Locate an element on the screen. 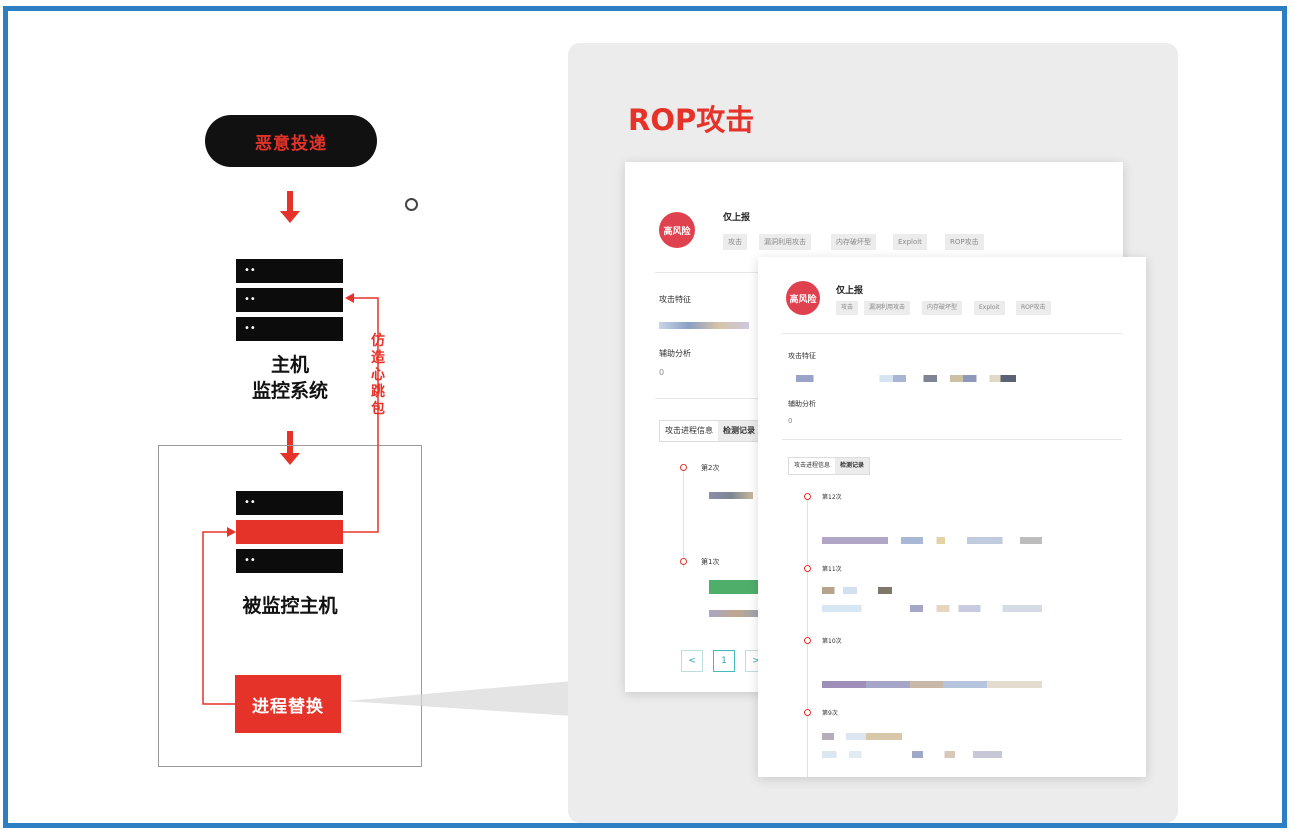 This screenshot has height=837, width=1298. timeline-entry: 第12次 is located at coordinates (832, 497).